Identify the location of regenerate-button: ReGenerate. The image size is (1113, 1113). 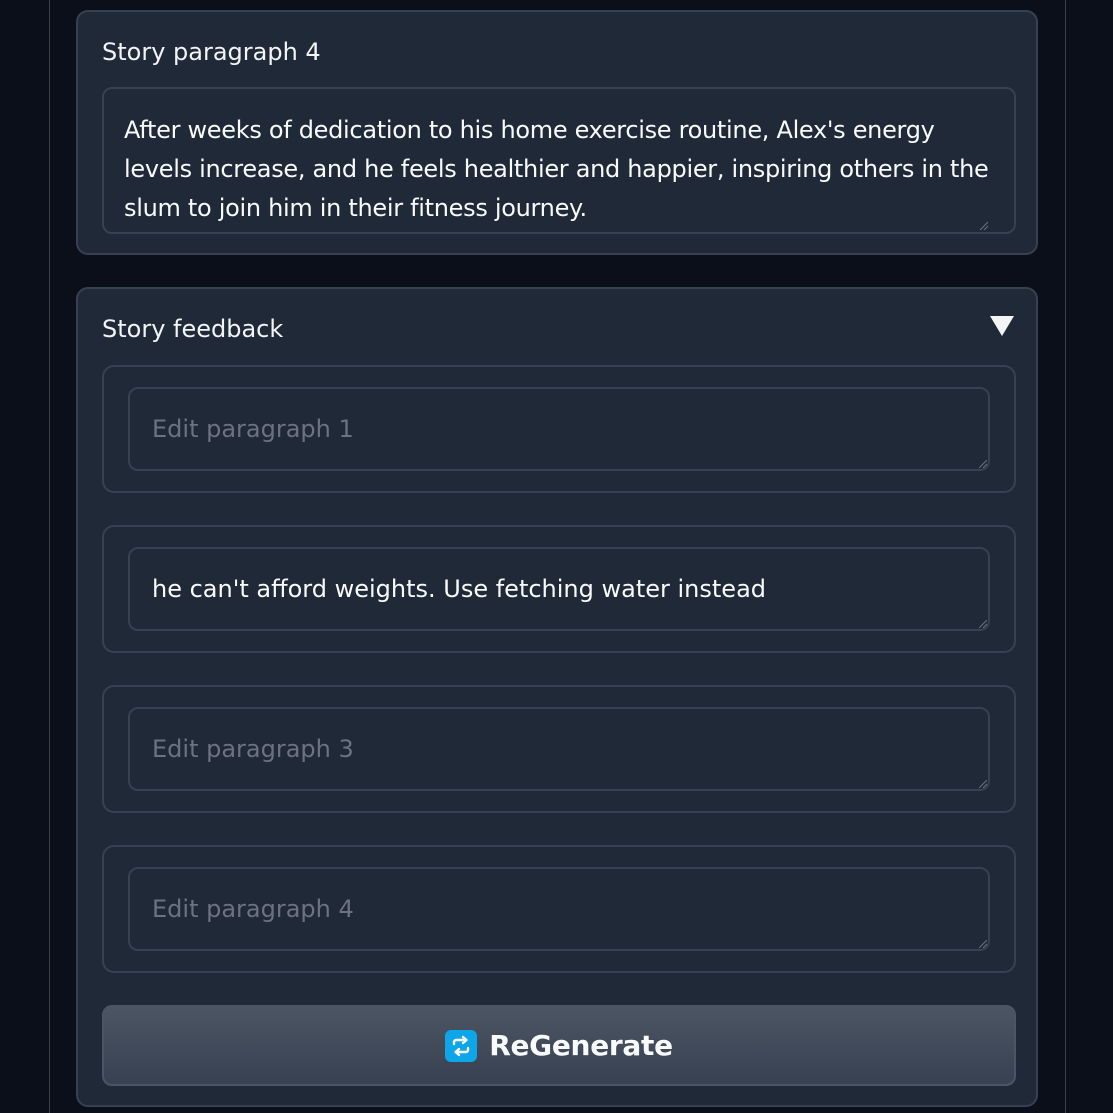
(559, 1045).